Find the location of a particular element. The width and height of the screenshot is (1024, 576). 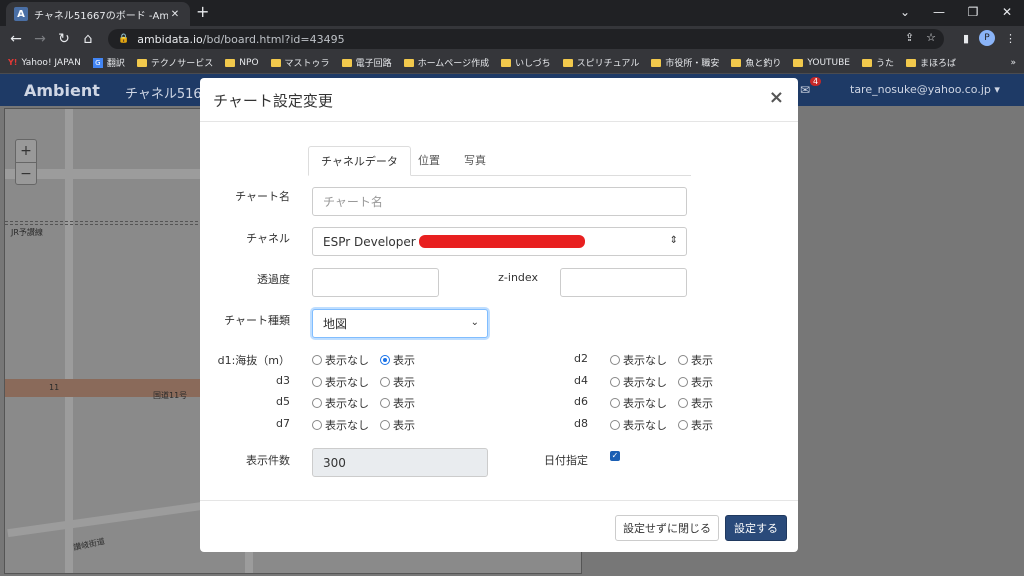

chart-name-input: チャート名 is located at coordinates (499, 201).